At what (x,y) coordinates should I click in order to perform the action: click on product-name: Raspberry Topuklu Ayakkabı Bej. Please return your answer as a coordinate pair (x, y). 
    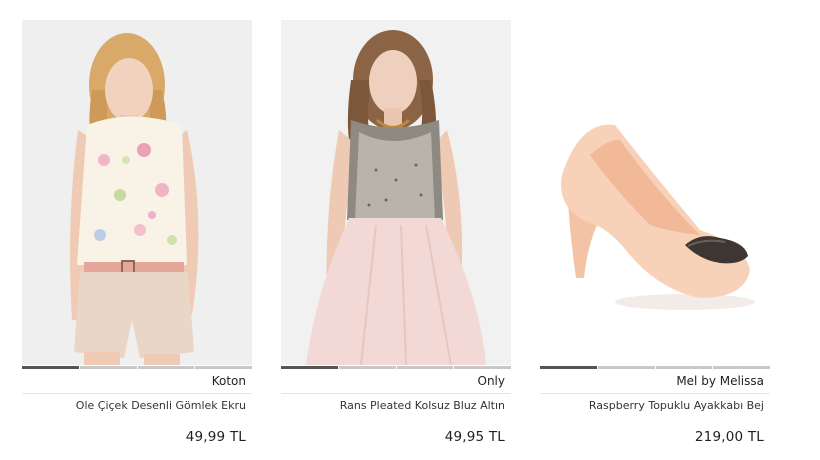
    Looking at the image, I should click on (655, 405).